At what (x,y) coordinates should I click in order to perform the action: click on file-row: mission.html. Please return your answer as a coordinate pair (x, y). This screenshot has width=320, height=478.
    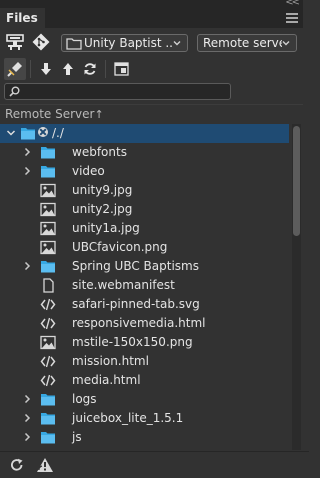
    Looking at the image, I should click on (144, 361).